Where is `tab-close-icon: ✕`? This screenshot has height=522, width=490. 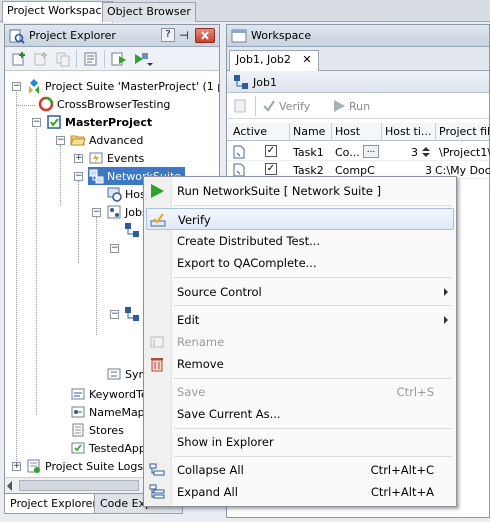 tab-close-icon: ✕ is located at coordinates (306, 59).